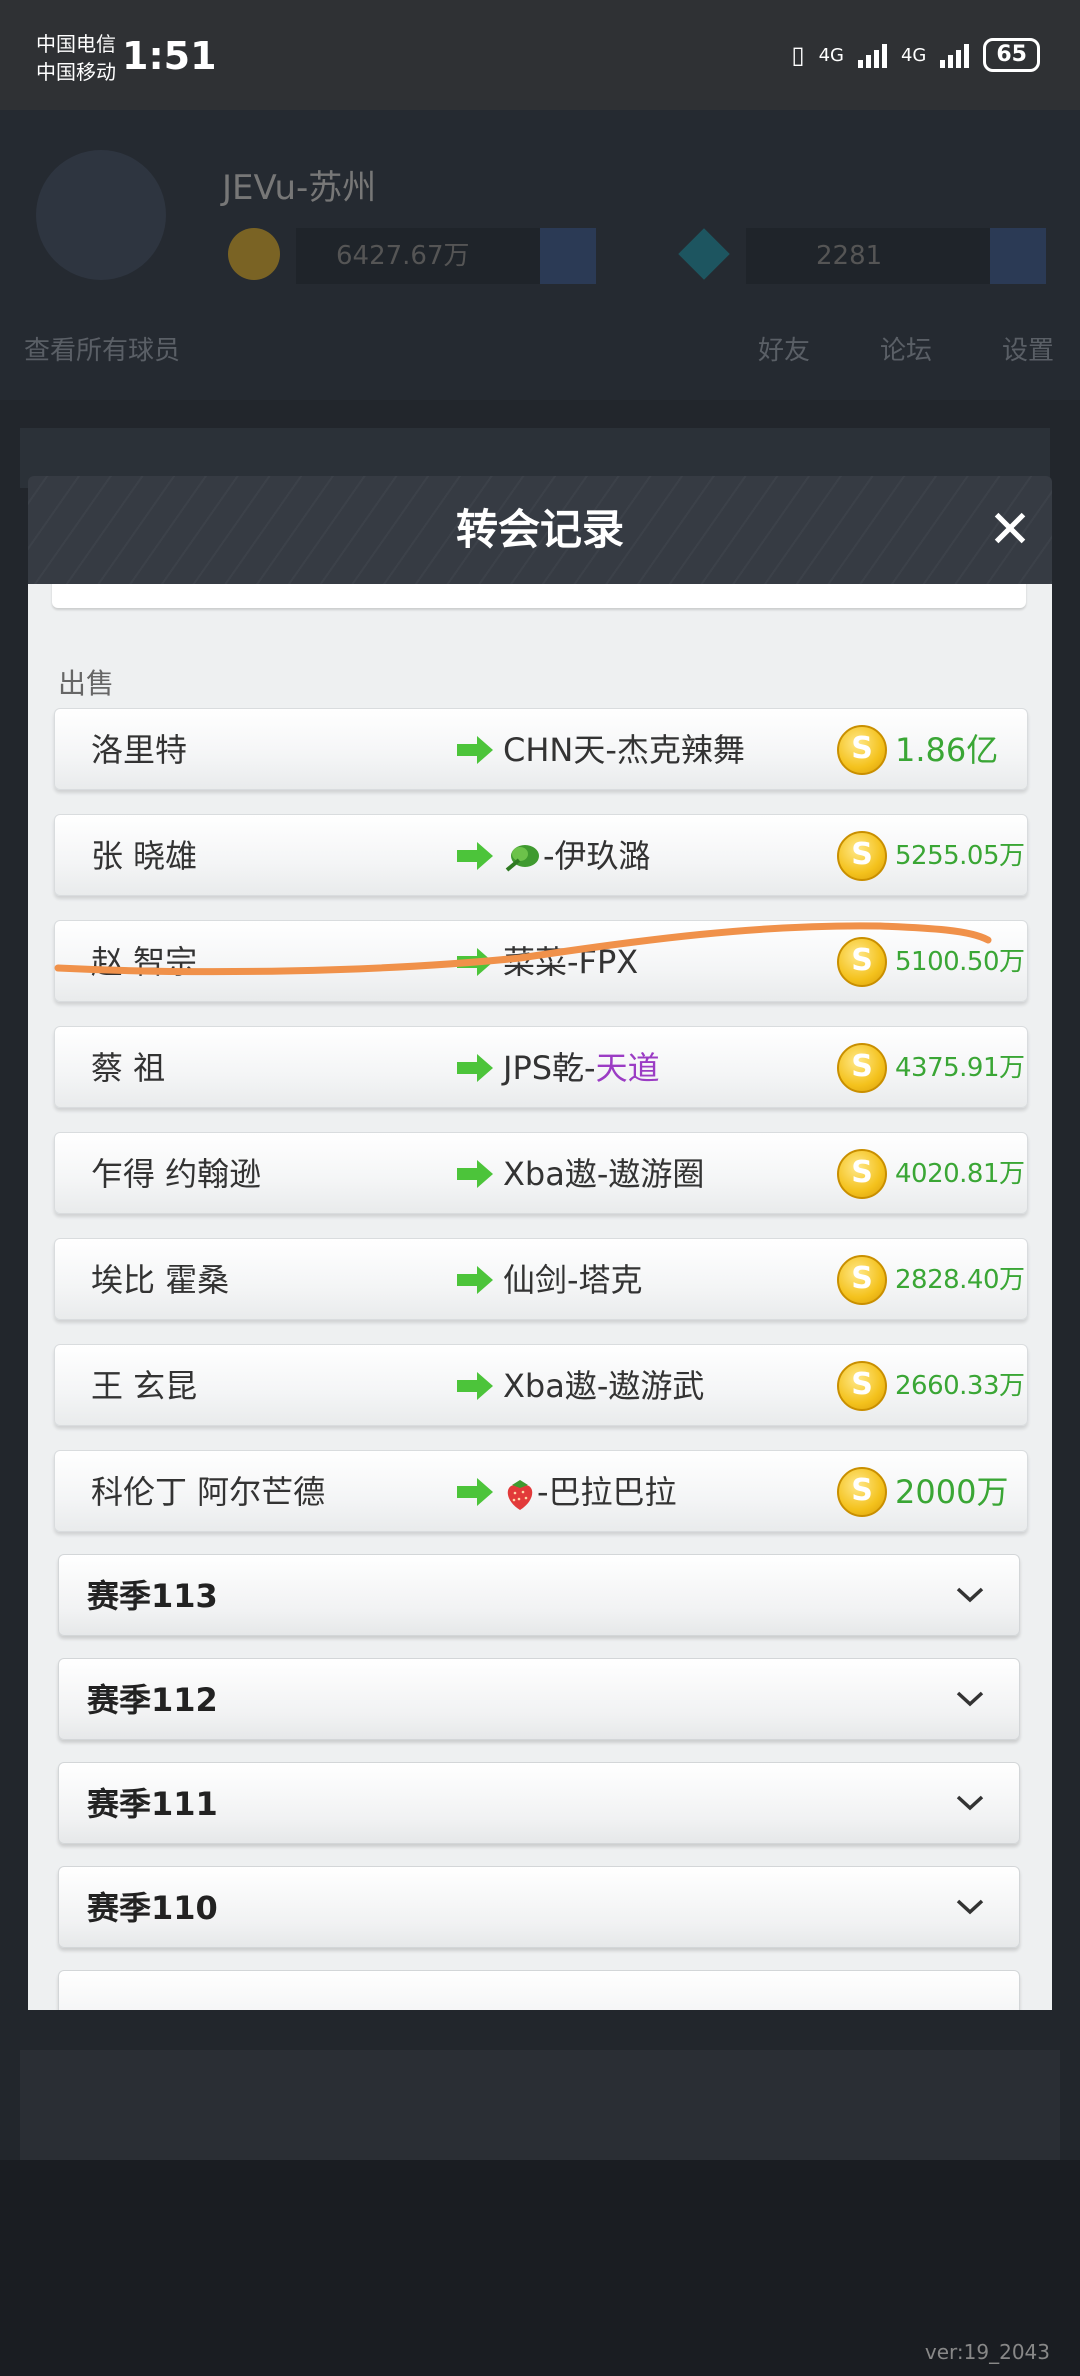 This screenshot has width=1080, height=2376. Describe the element at coordinates (160, 1280) in the screenshot. I see `player-name: 埃比 霍桑` at that location.